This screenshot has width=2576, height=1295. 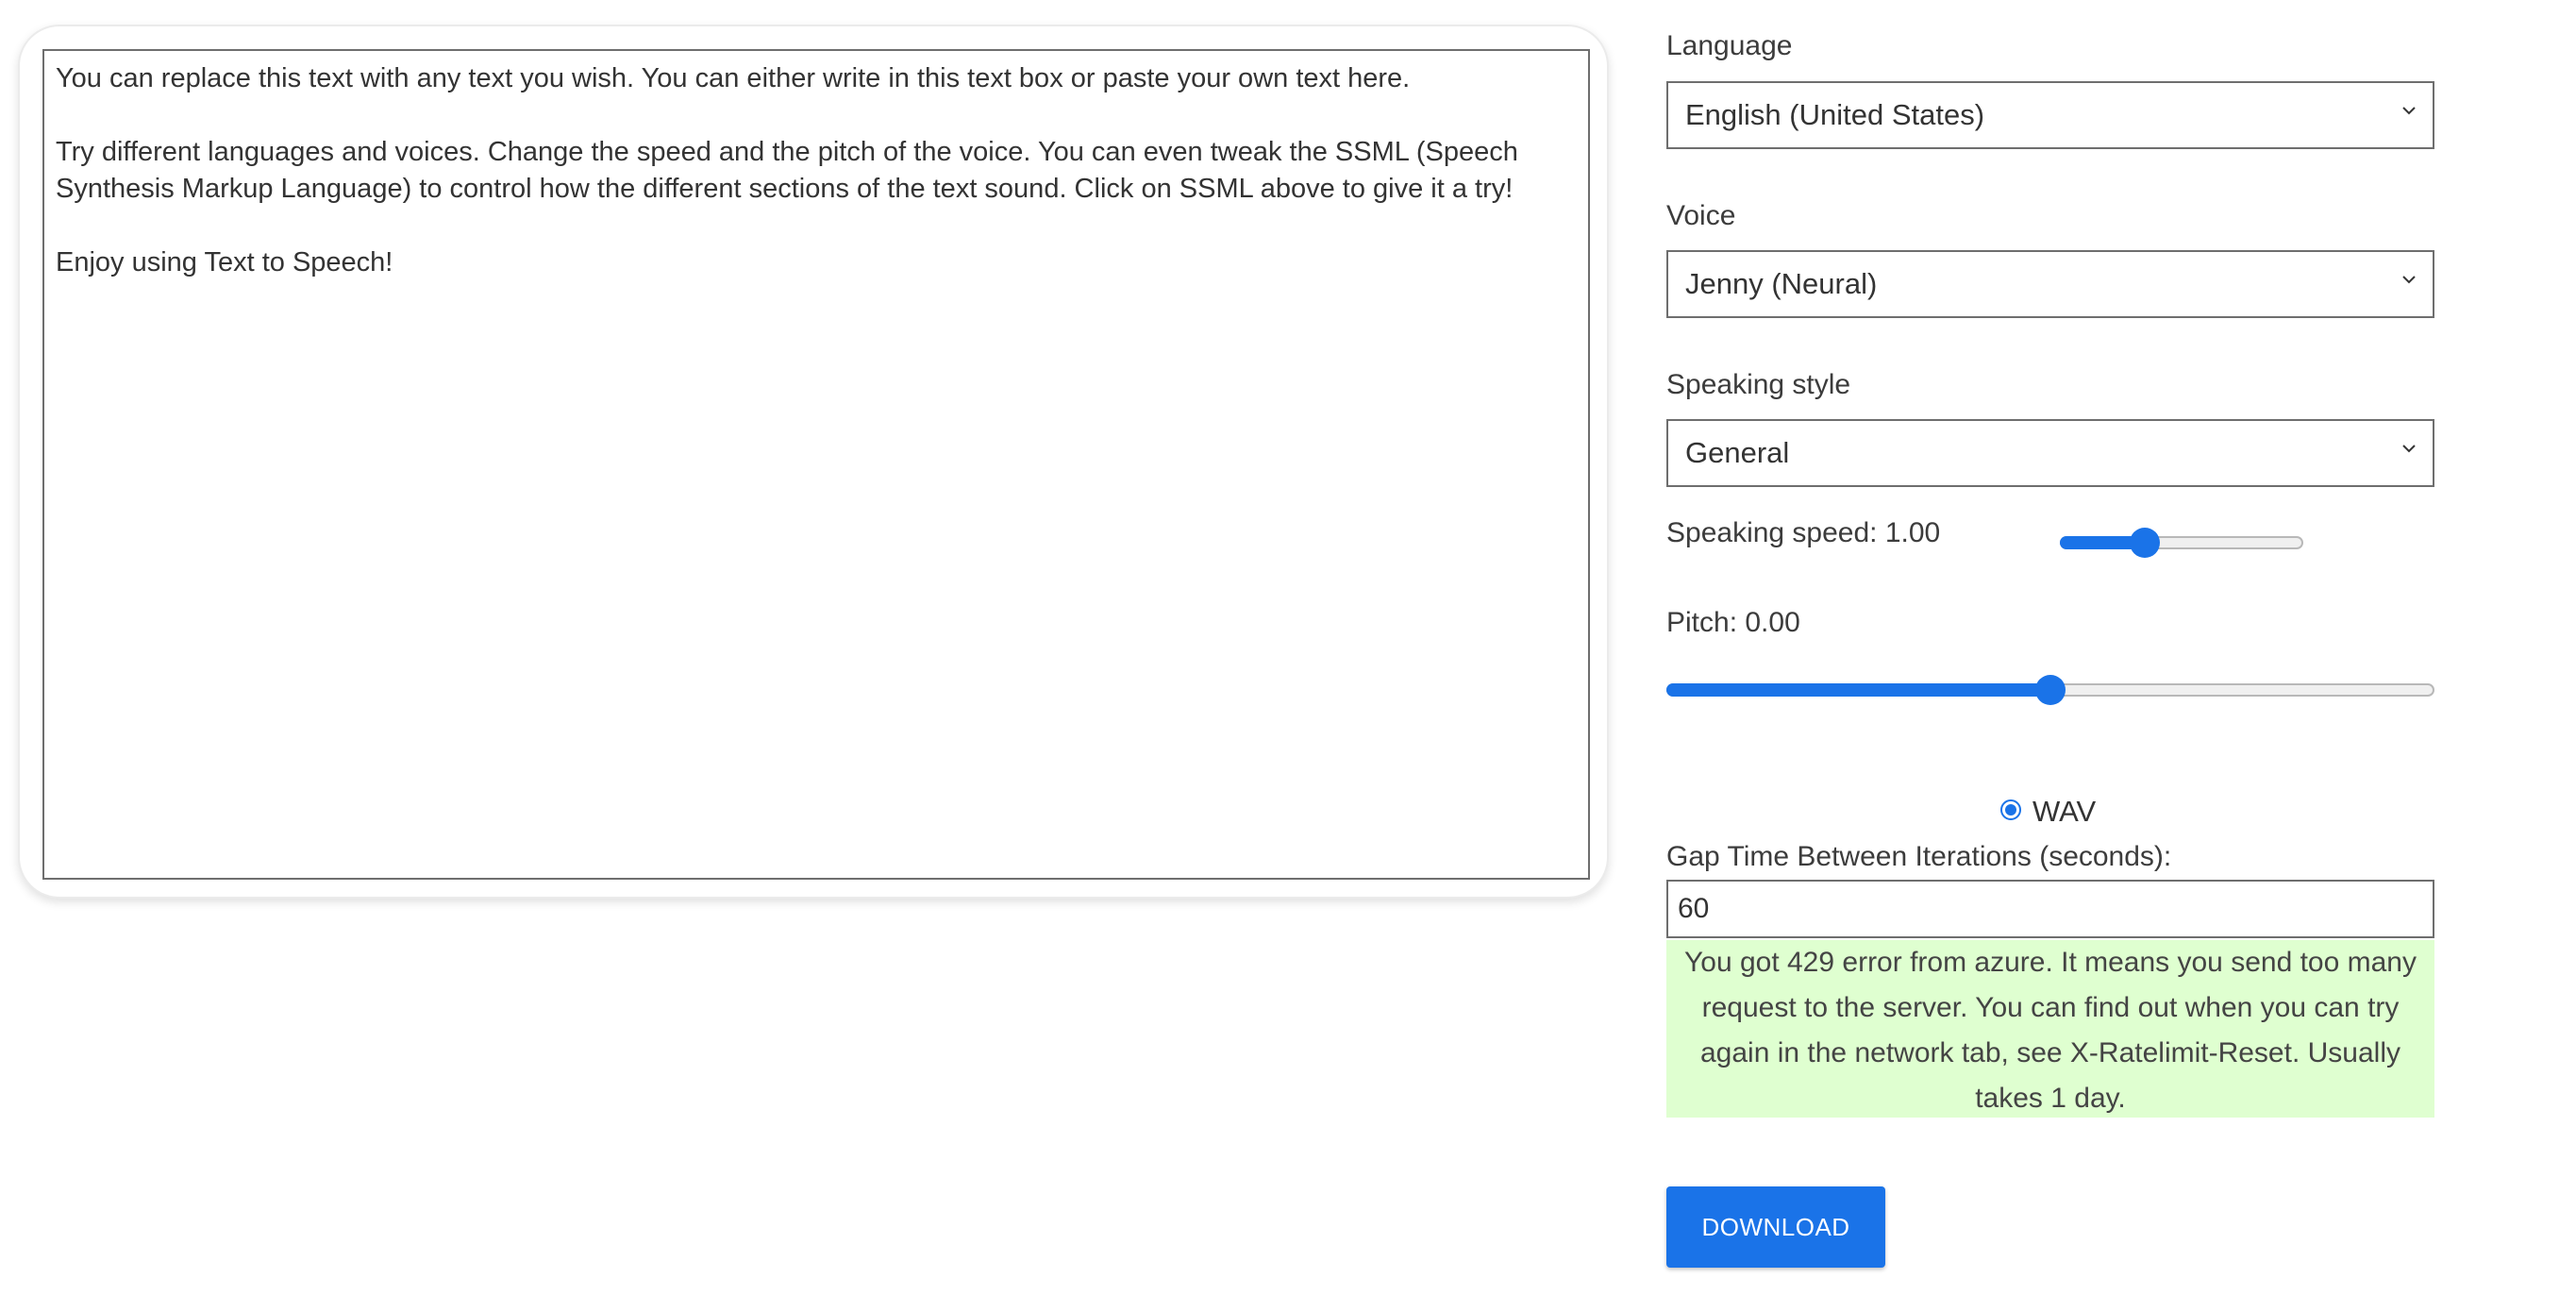 What do you see at coordinates (2010, 809) in the screenshot?
I see `radio-selected-icon` at bounding box center [2010, 809].